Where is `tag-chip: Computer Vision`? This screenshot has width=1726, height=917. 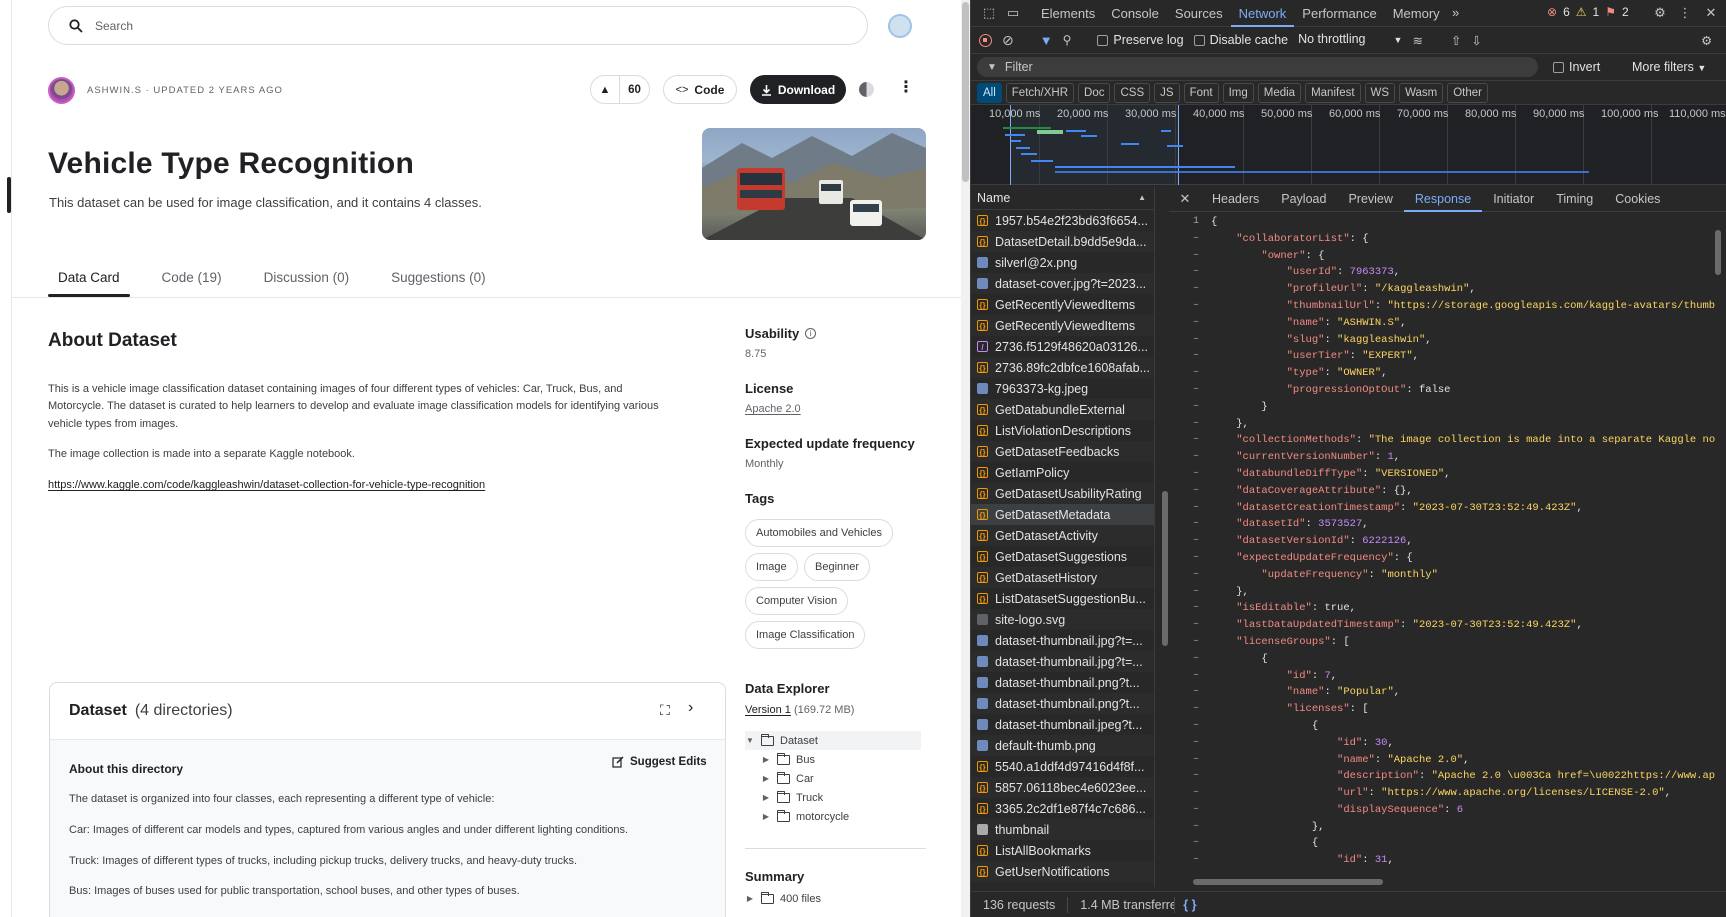 tag-chip: Computer Vision is located at coordinates (797, 601).